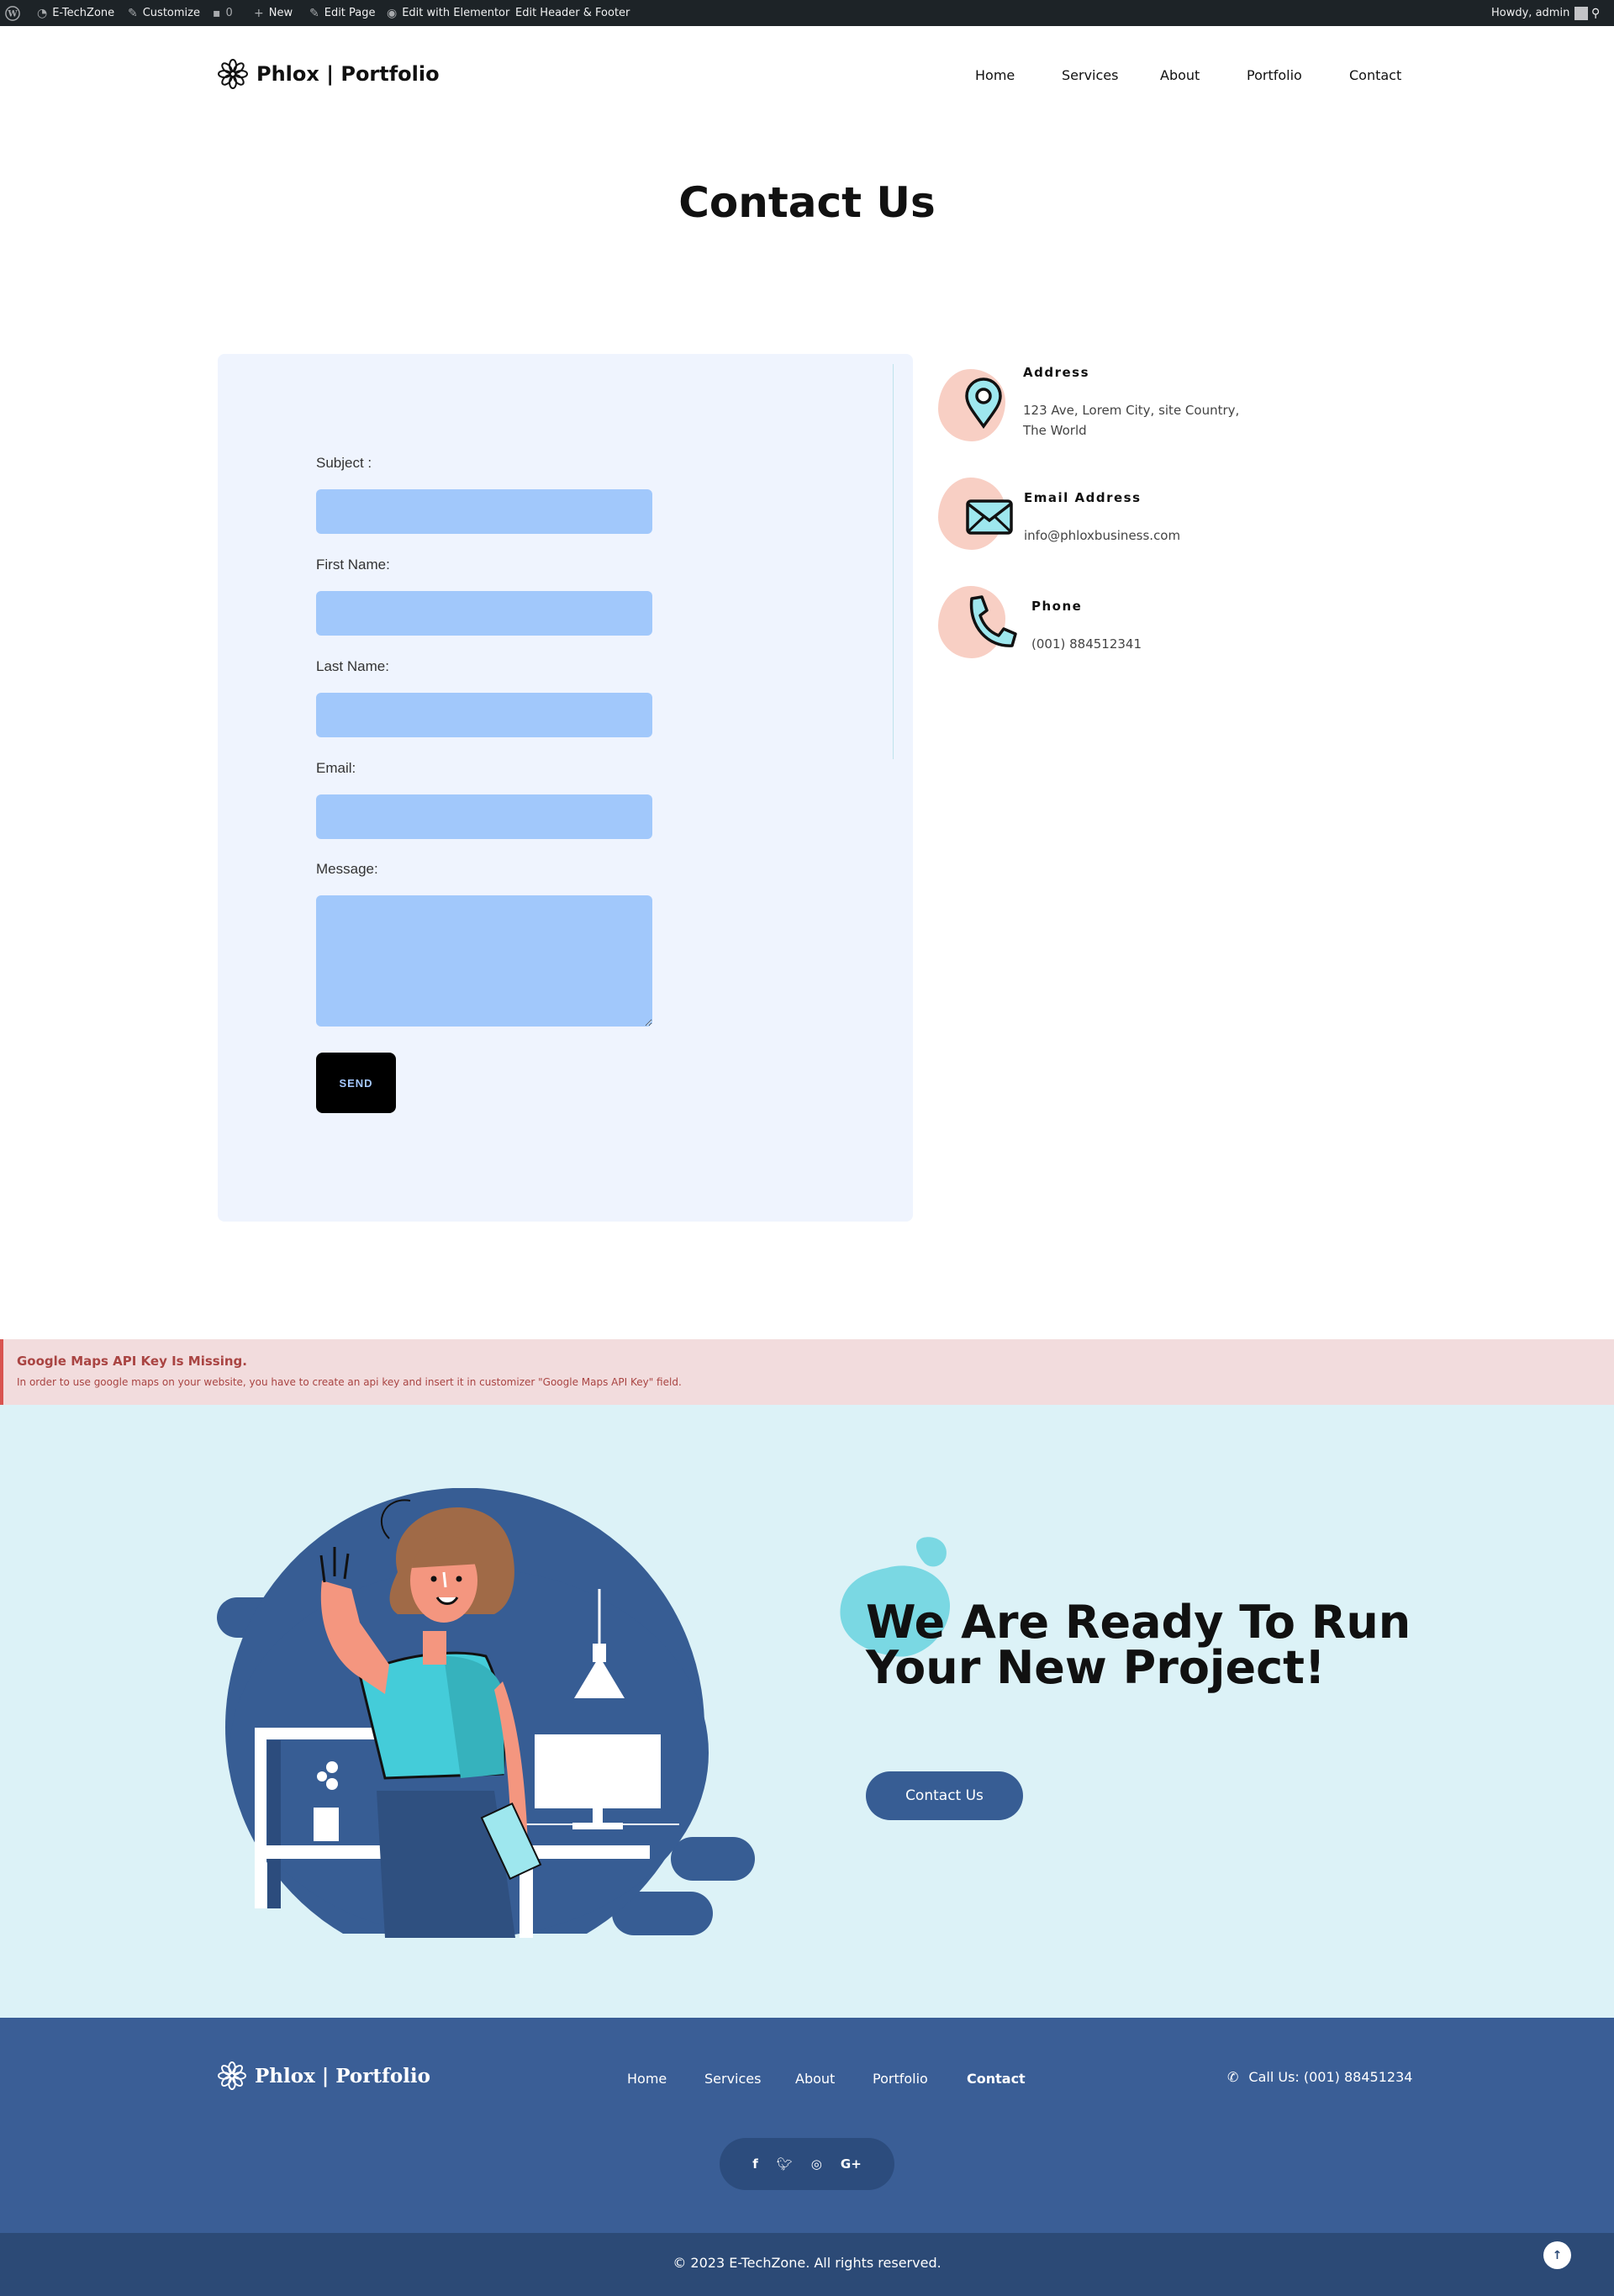  I want to click on dashboard-icon: ◔, so click(42, 13).